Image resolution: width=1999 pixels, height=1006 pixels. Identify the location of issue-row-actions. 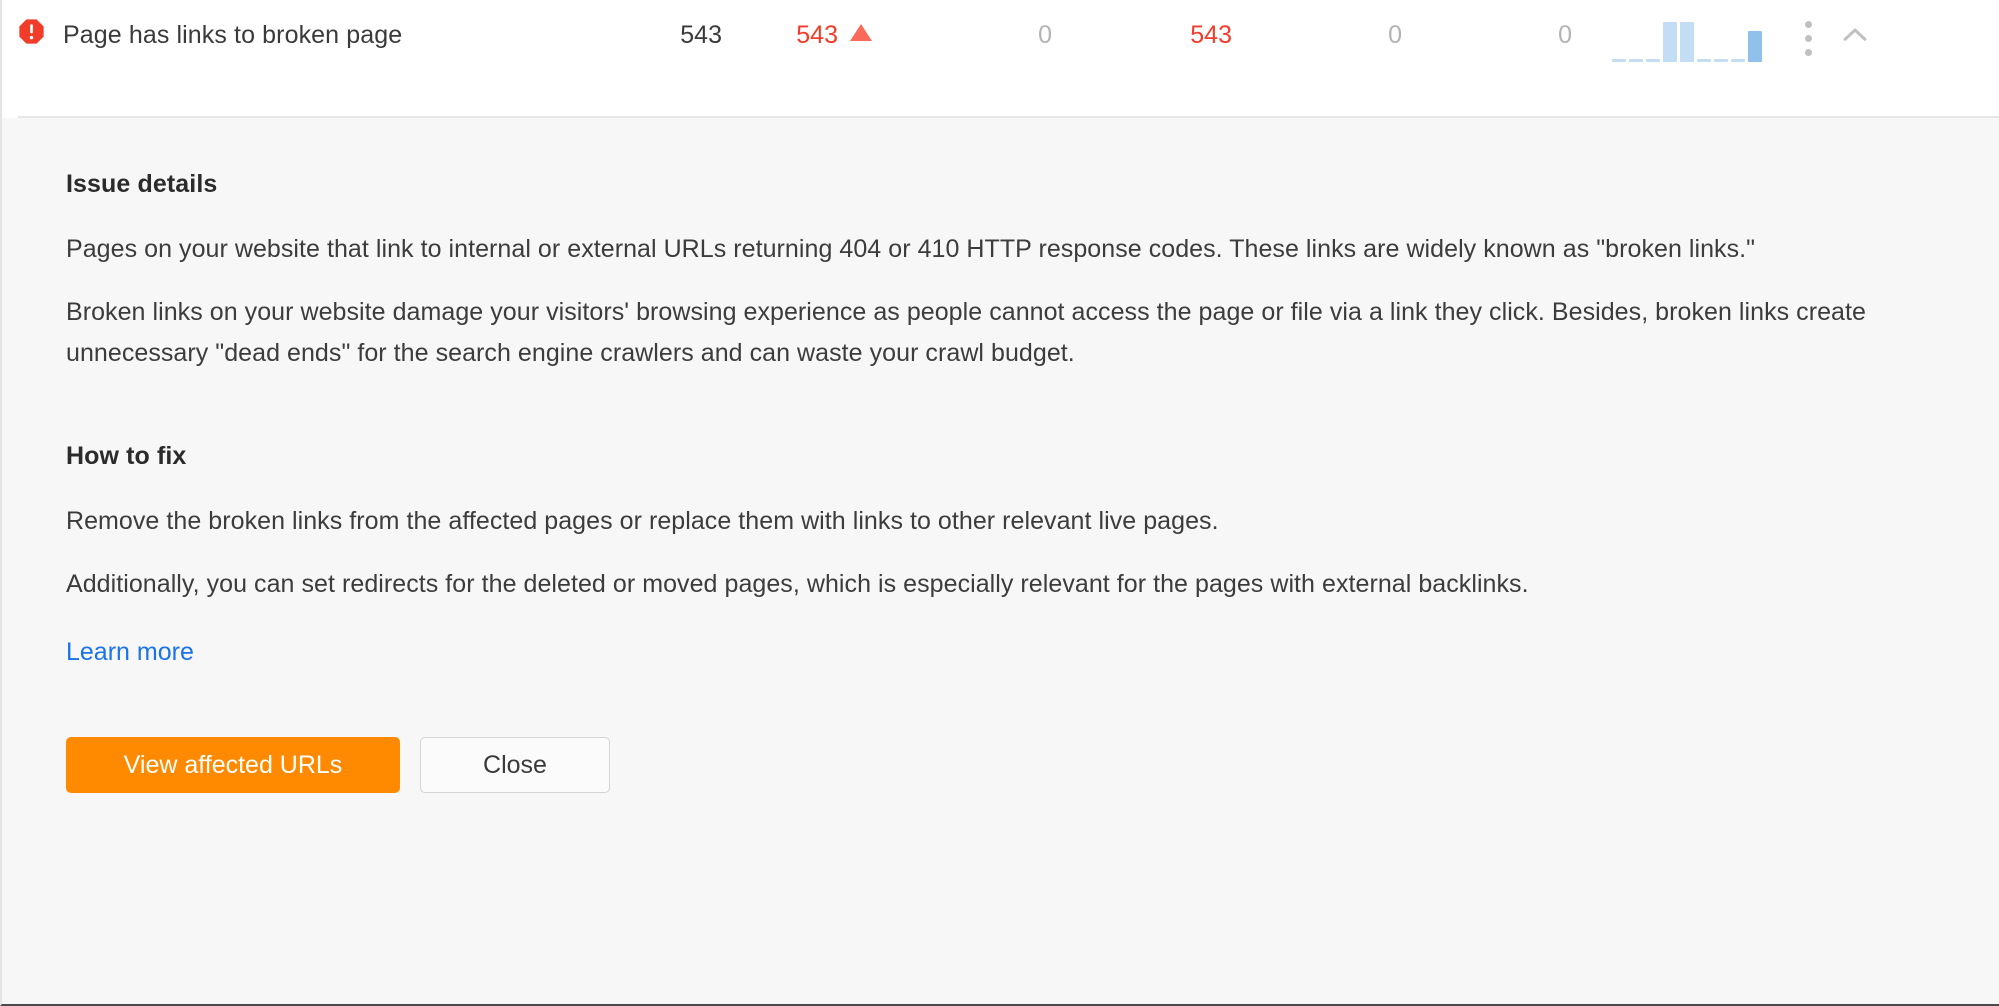
(1851, 35).